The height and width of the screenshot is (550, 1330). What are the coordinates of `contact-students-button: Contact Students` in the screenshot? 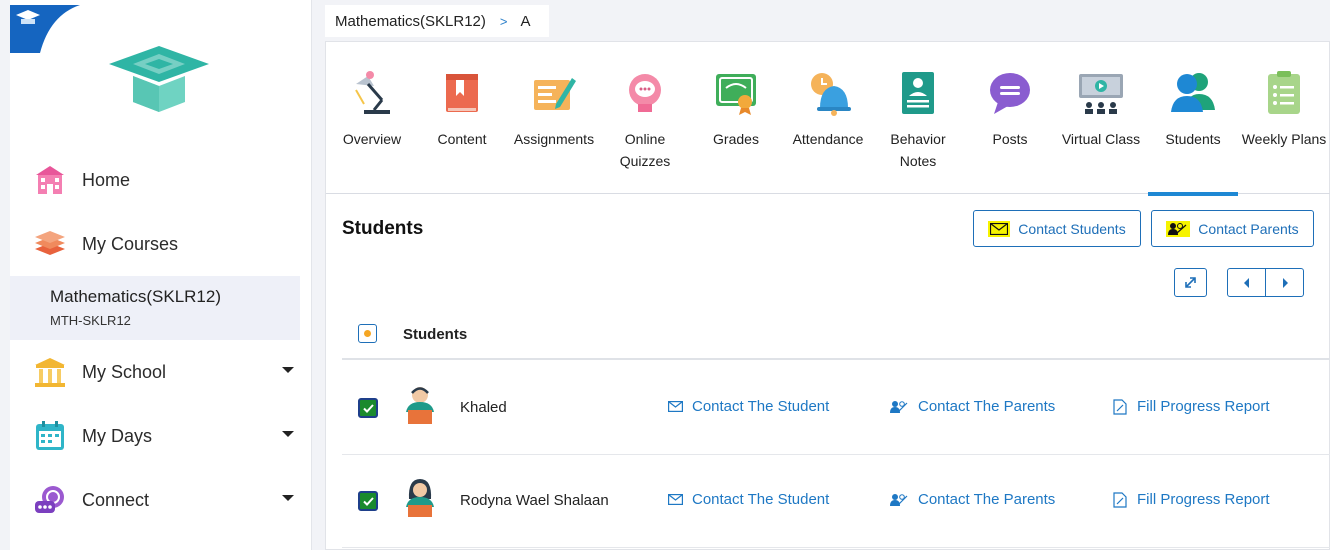 It's located at (1057, 228).